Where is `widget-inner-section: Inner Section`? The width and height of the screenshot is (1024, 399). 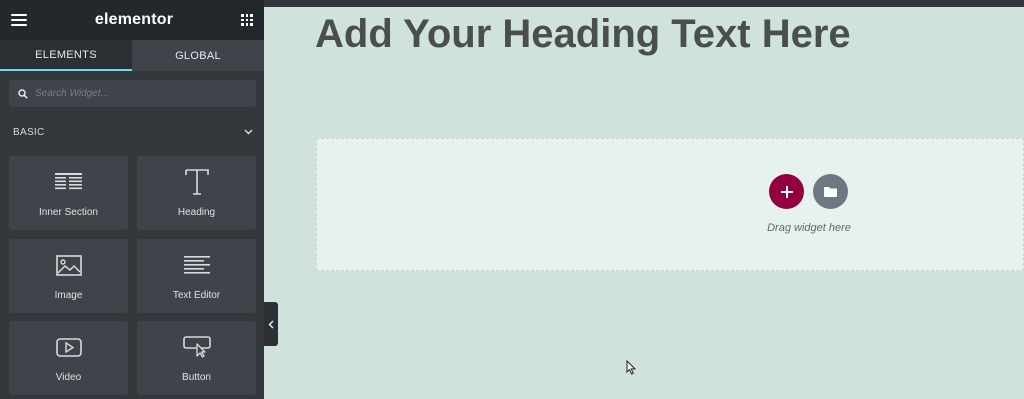 widget-inner-section: Inner Section is located at coordinates (68, 193).